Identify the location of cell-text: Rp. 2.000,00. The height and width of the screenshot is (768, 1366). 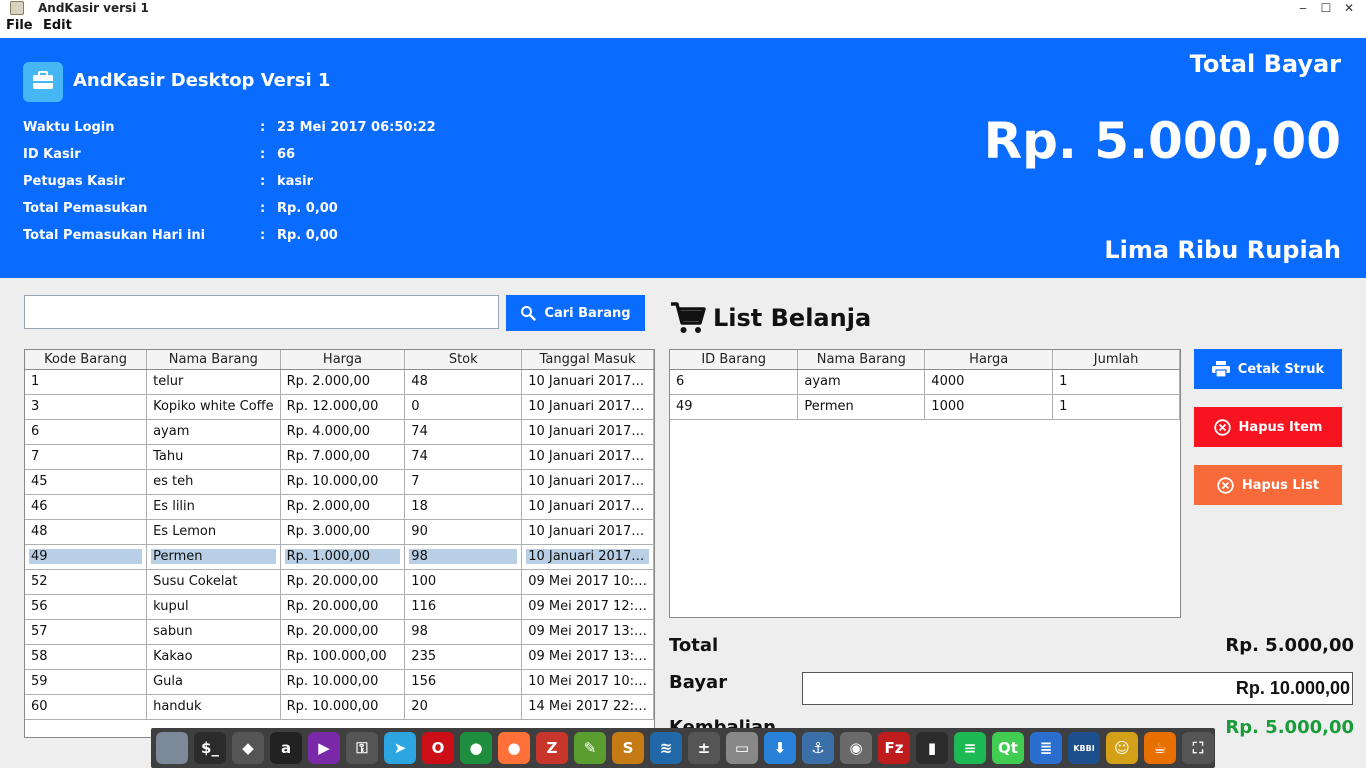
(328, 381).